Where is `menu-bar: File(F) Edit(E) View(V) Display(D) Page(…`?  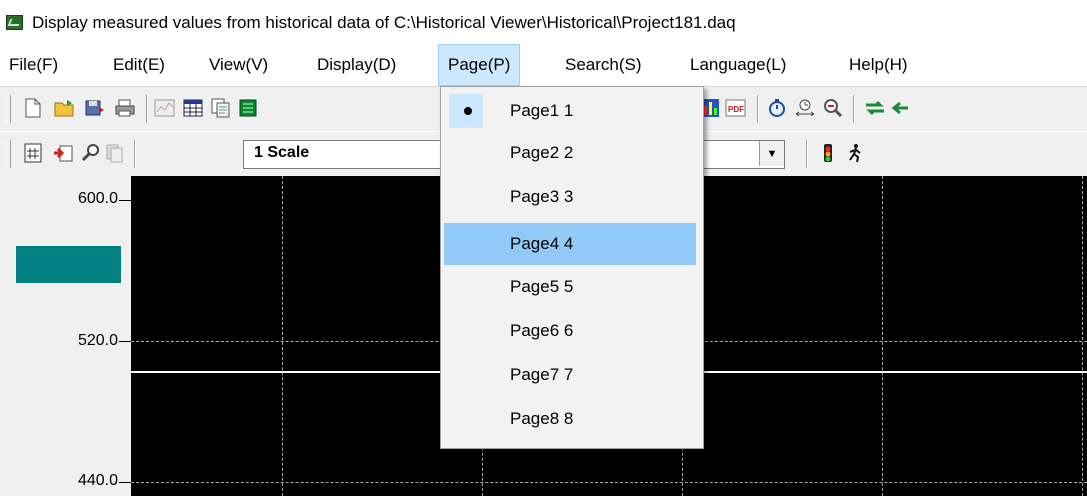 menu-bar: File(F) Edit(E) View(V) Display(D) Page(… is located at coordinates (543, 65).